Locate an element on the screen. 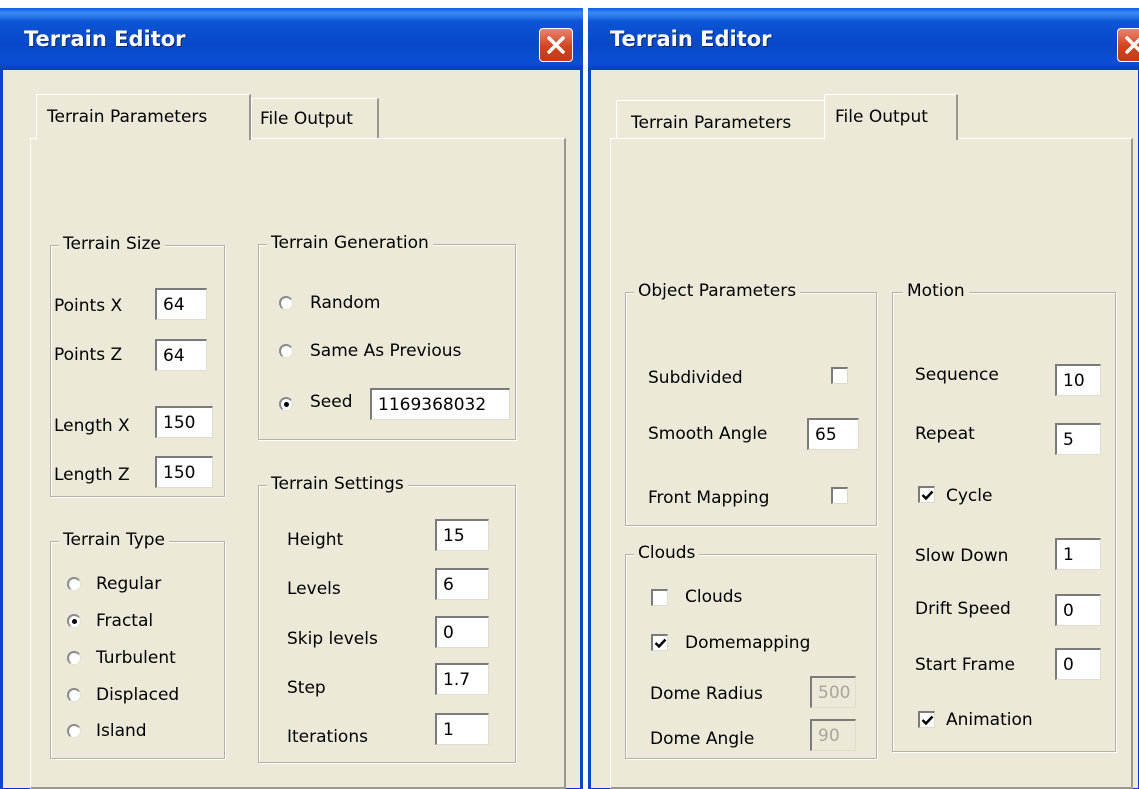  regular-radio-label: Regular is located at coordinates (128, 584).